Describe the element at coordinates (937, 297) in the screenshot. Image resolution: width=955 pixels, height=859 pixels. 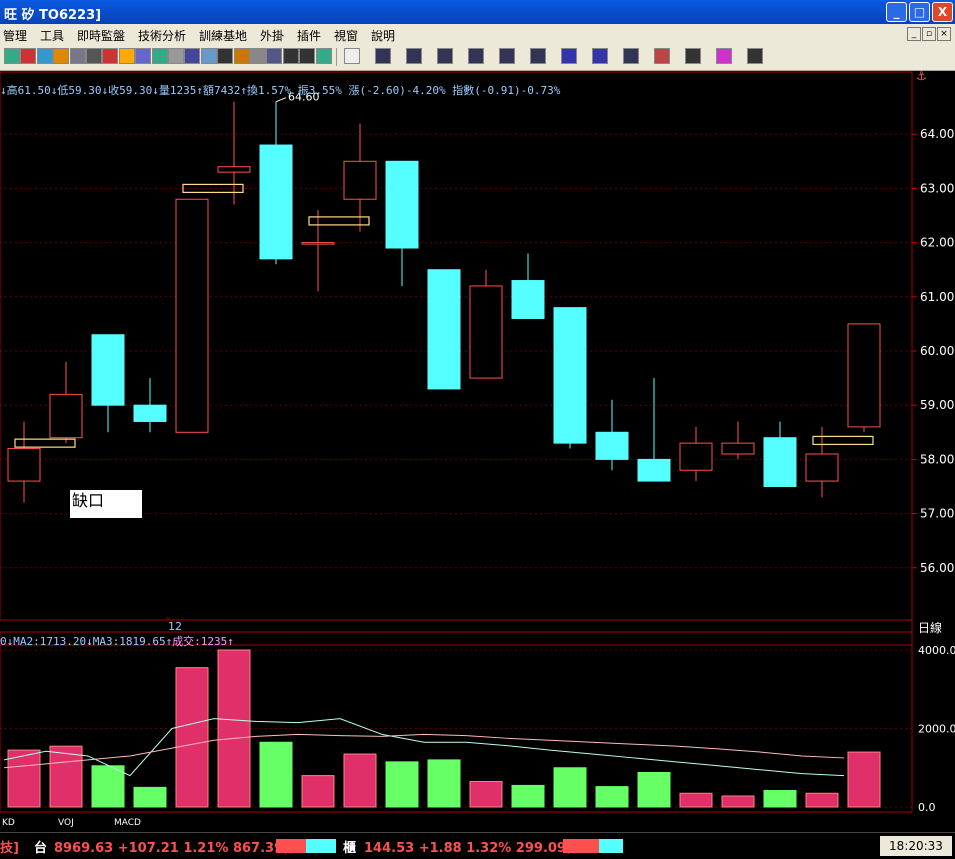
I see `price-tick-label: 61.00` at that location.